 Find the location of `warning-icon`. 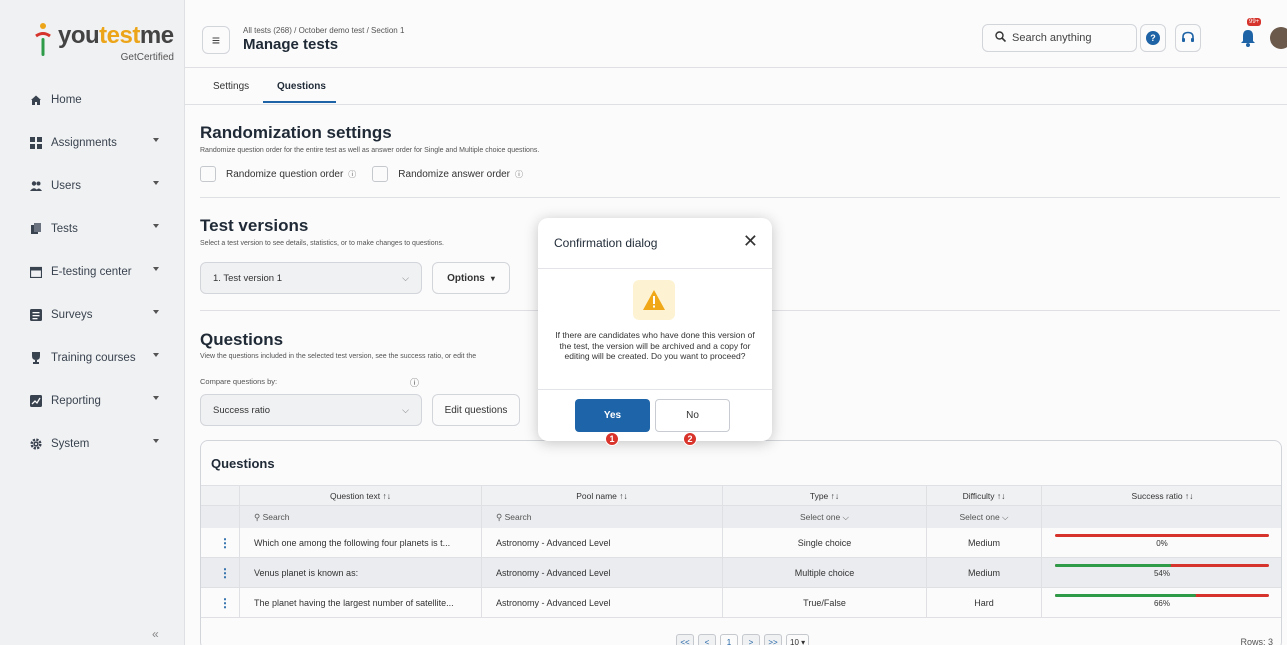

warning-icon is located at coordinates (654, 300).